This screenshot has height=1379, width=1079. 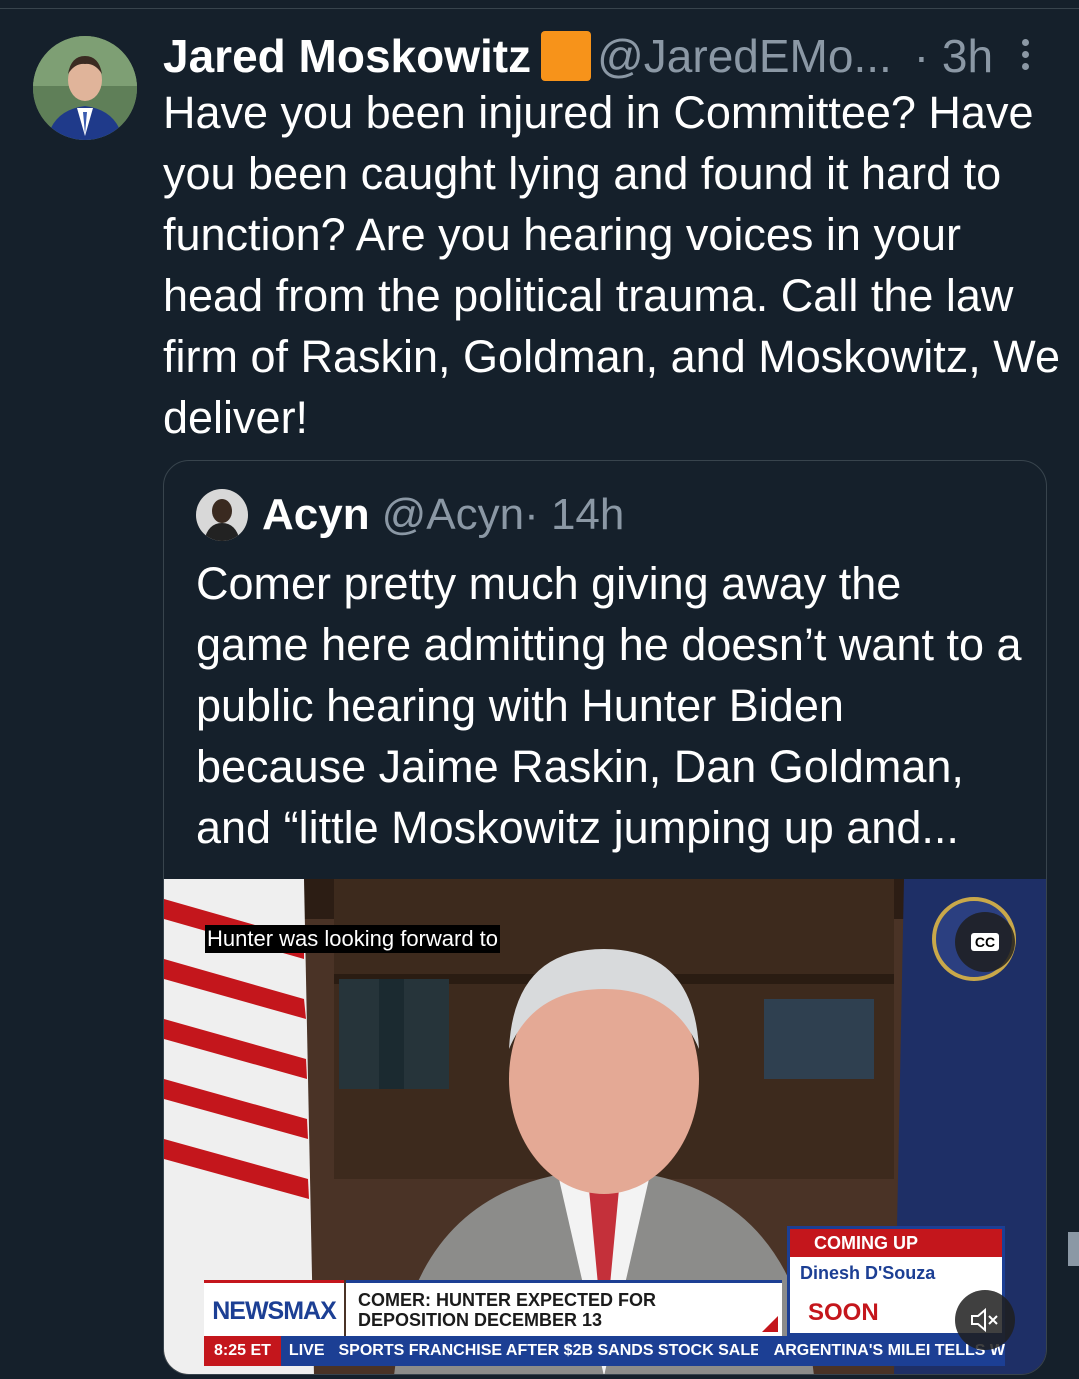 What do you see at coordinates (222, 515) in the screenshot?
I see `quote-author-avatar` at bounding box center [222, 515].